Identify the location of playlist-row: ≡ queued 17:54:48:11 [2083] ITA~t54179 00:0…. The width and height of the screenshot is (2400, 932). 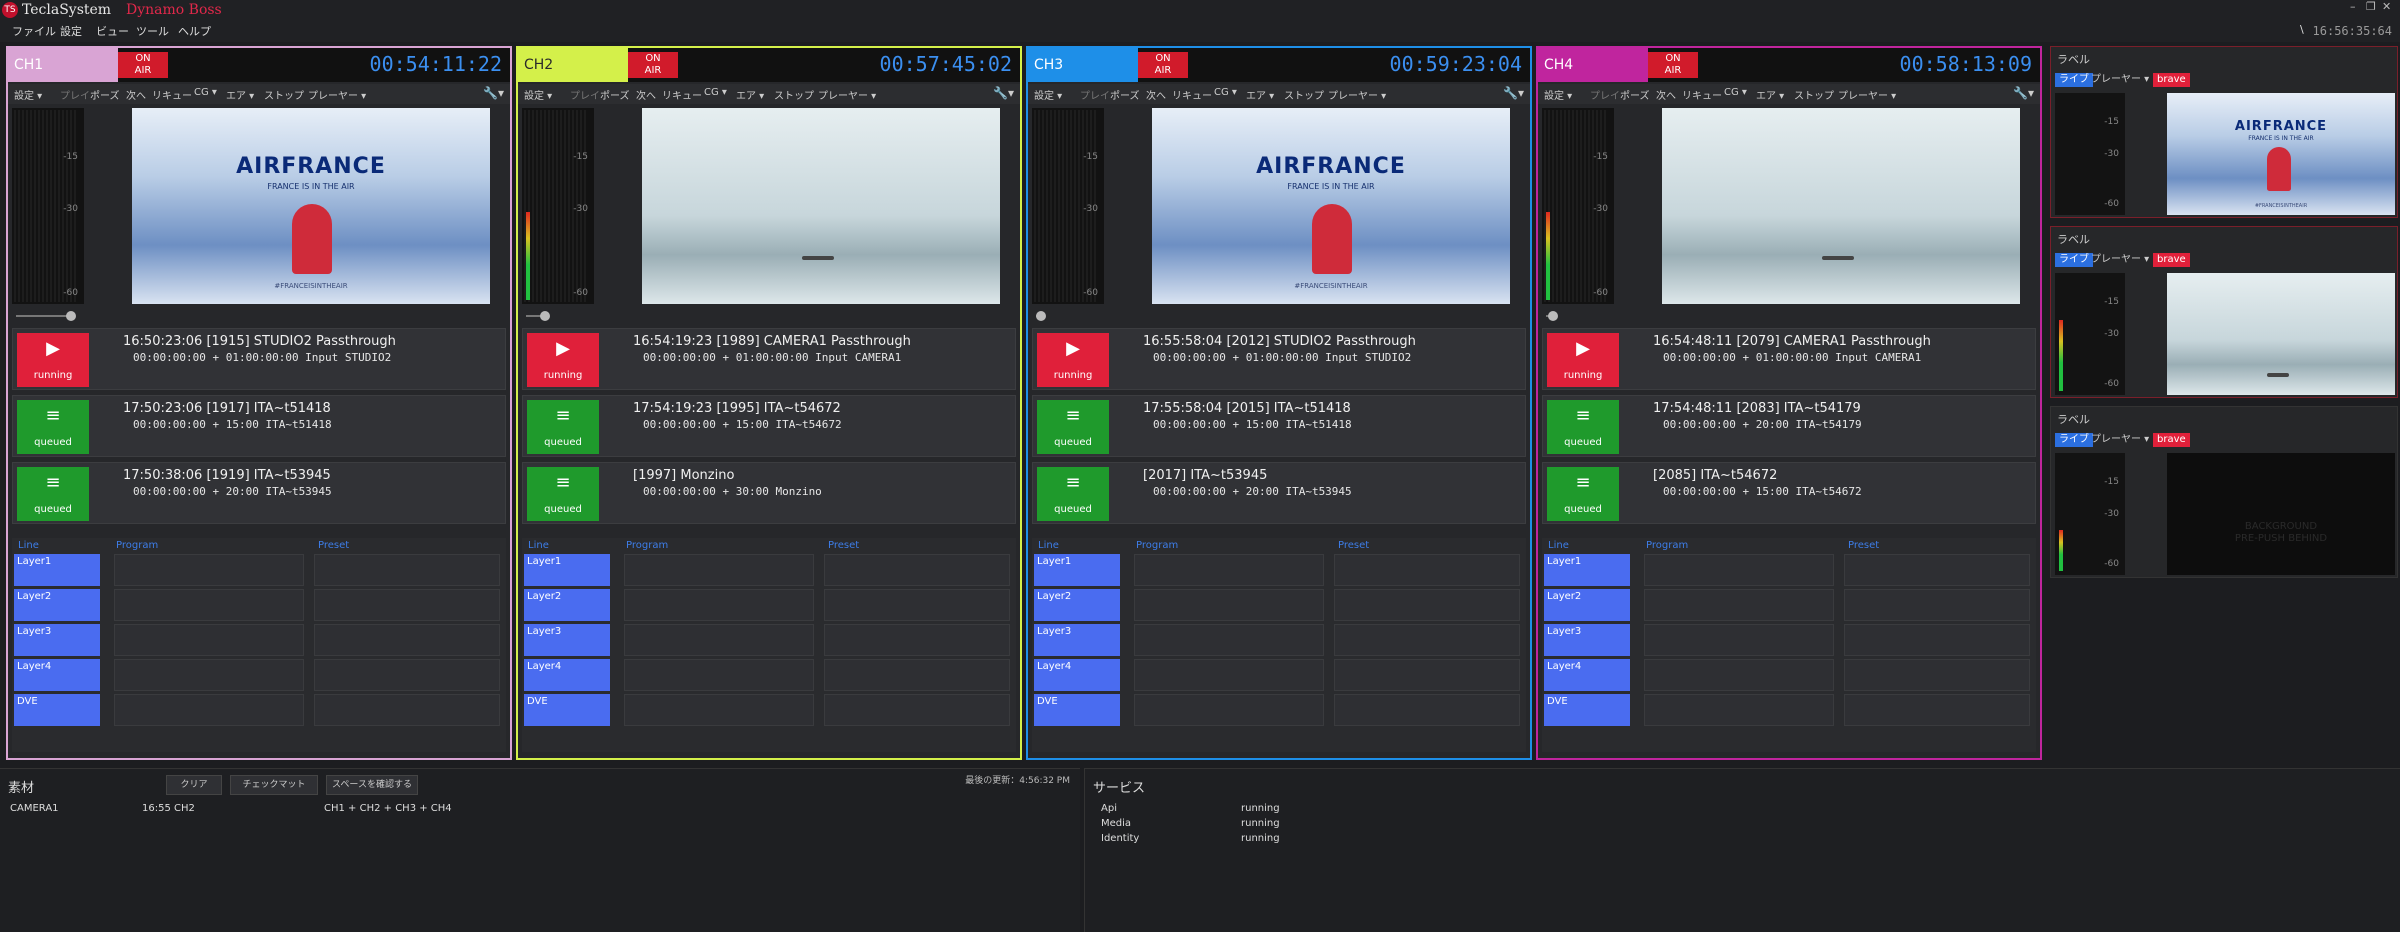
(1789, 426).